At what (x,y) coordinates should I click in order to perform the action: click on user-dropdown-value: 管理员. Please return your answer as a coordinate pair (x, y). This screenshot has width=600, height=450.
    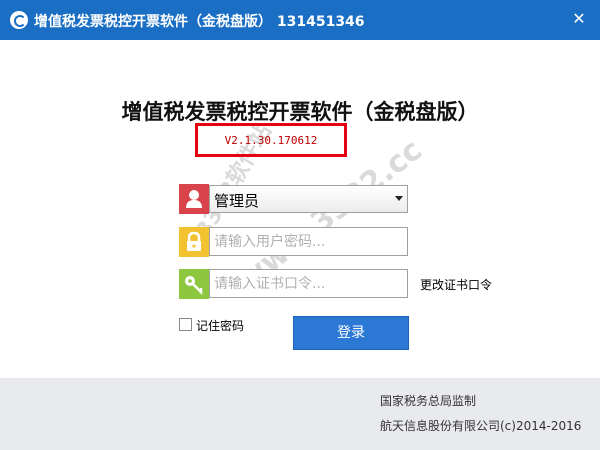
    Looking at the image, I should click on (237, 201).